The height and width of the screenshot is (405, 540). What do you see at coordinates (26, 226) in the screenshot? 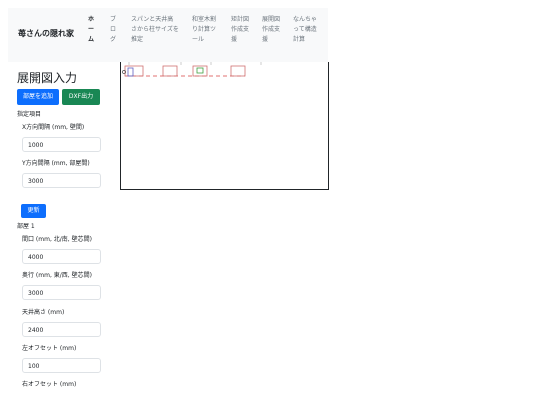
I see `room-section-label: 部屋 1` at bounding box center [26, 226].